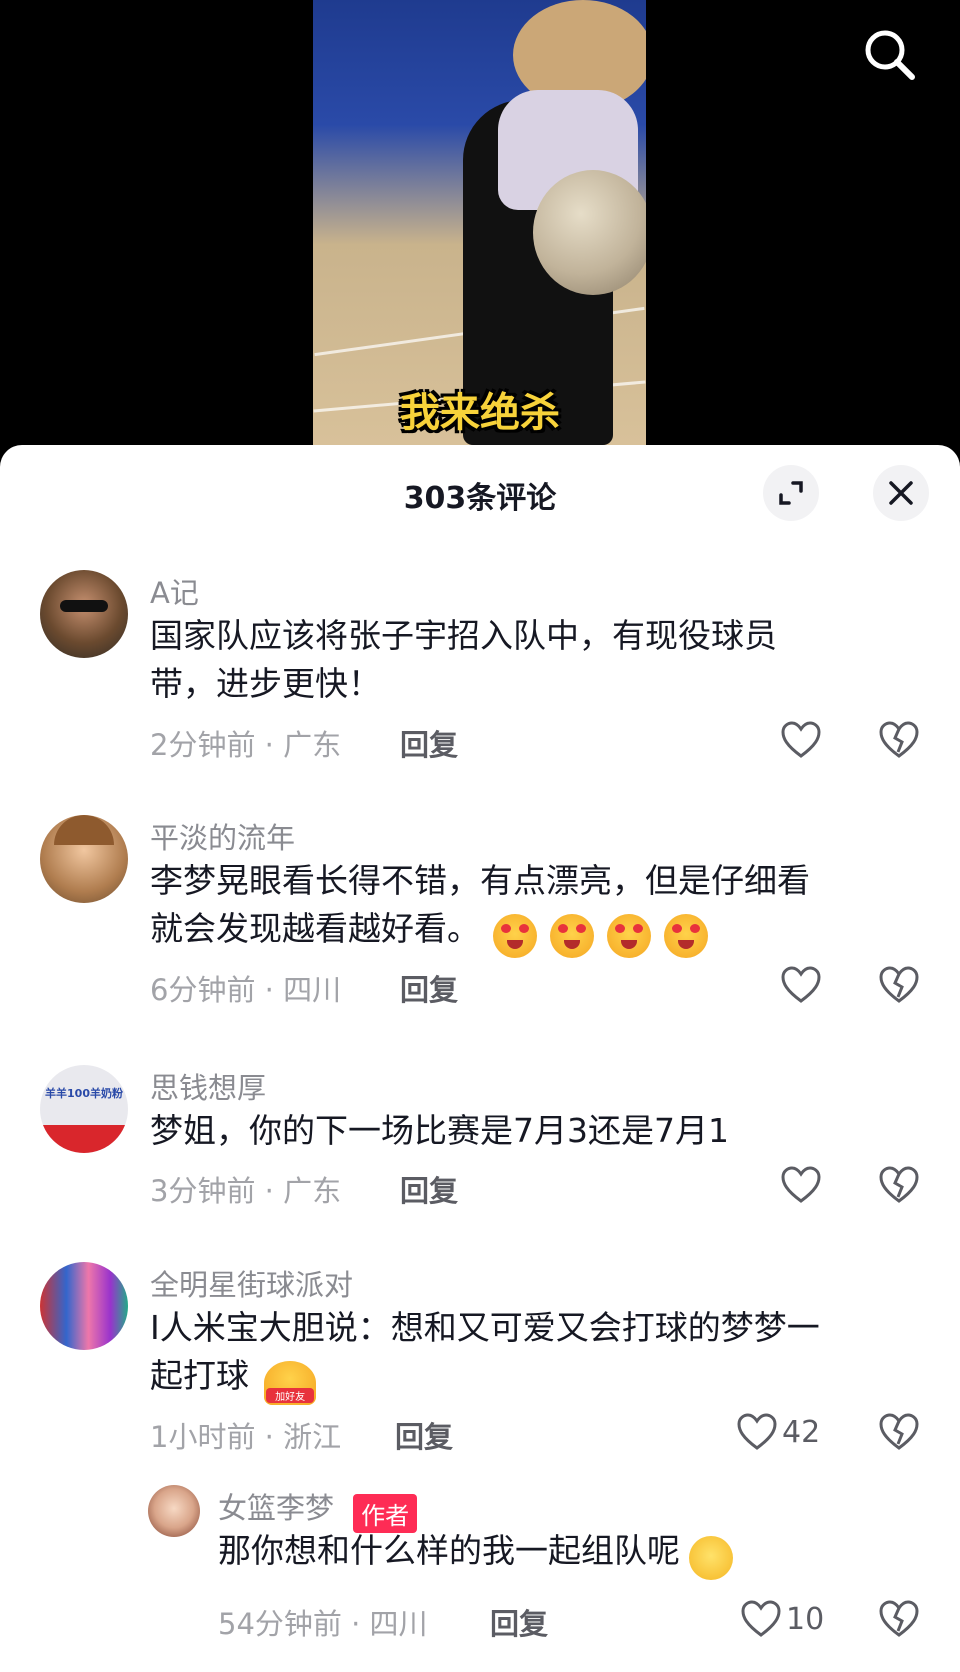  What do you see at coordinates (84, 1139) in the screenshot?
I see `avatar-red-band` at bounding box center [84, 1139].